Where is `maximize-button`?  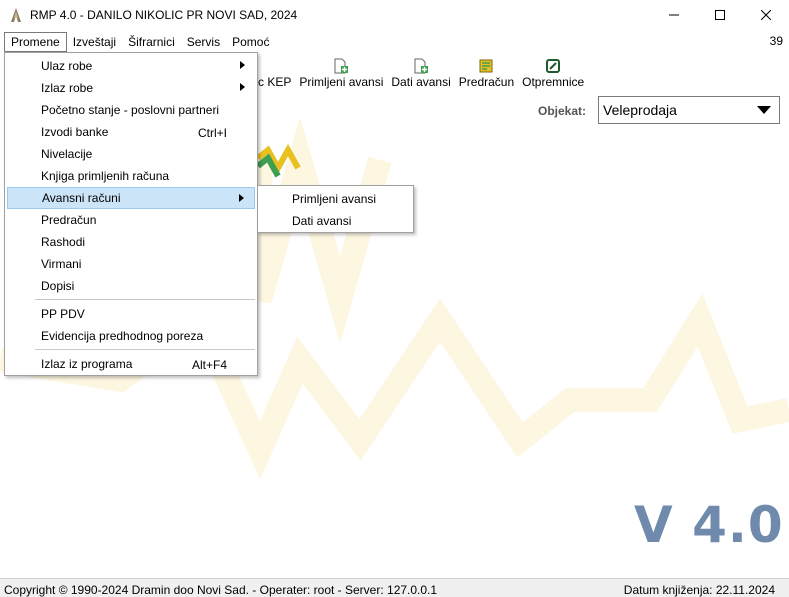 maximize-button is located at coordinates (720, 15).